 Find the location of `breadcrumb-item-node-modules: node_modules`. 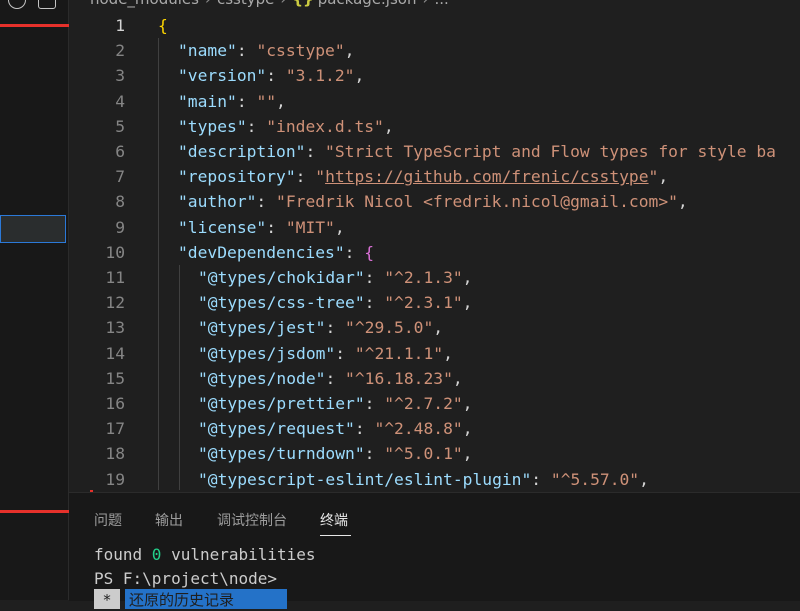

breadcrumb-item-node-modules: node_modules is located at coordinates (144, 4).